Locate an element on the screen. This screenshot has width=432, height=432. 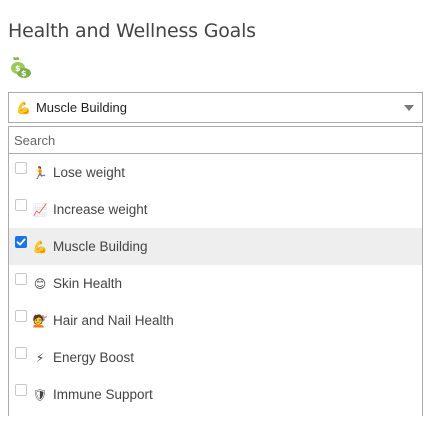
checkmark-icon is located at coordinates (21, 241).